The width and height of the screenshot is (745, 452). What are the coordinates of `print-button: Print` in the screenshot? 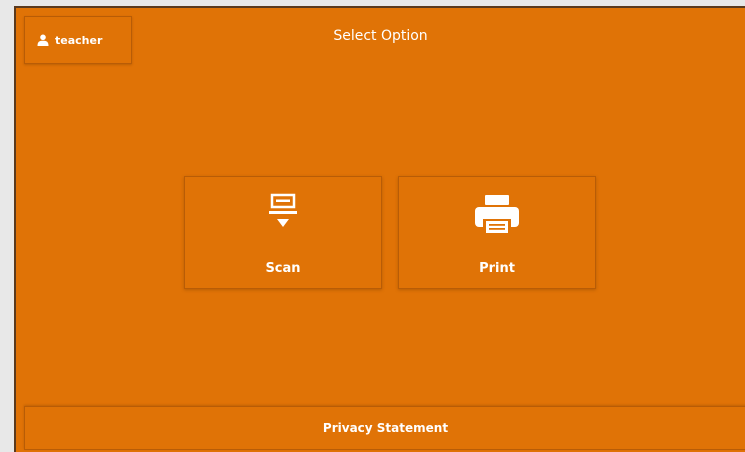 It's located at (497, 232).